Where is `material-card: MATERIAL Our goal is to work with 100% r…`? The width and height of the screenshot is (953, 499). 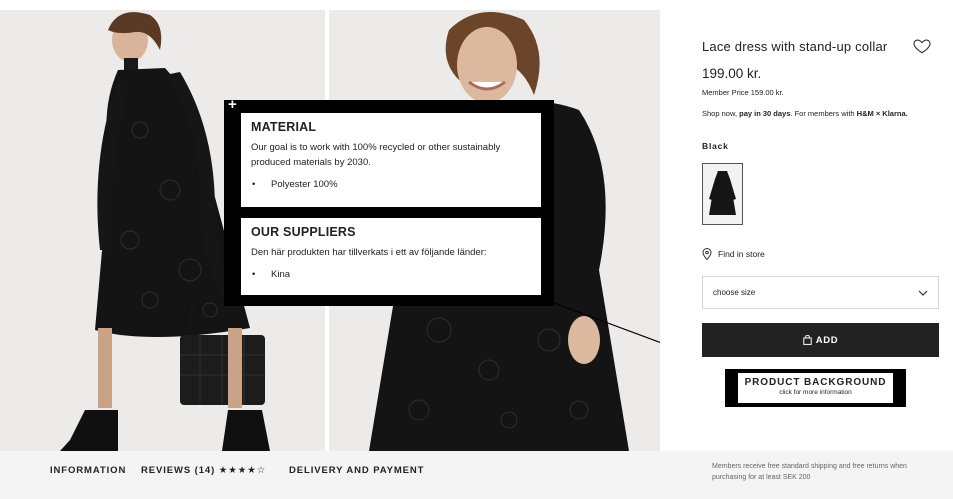 material-card: MATERIAL Our goal is to work with 100% r… is located at coordinates (391, 160).